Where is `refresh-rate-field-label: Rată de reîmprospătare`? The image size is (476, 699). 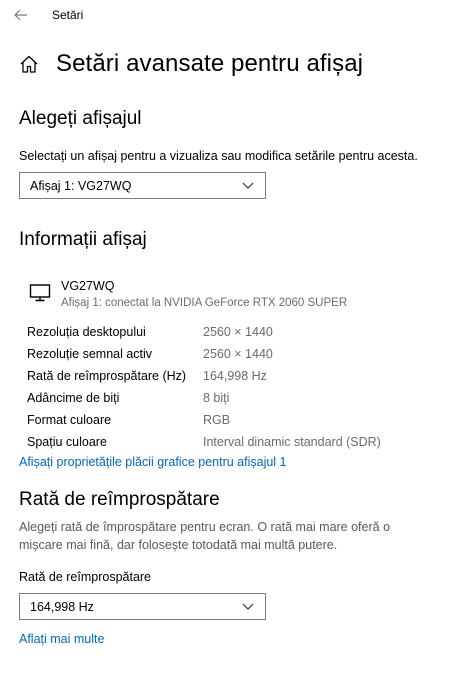 refresh-rate-field-label: Rată de reîmprospătare is located at coordinates (85, 577).